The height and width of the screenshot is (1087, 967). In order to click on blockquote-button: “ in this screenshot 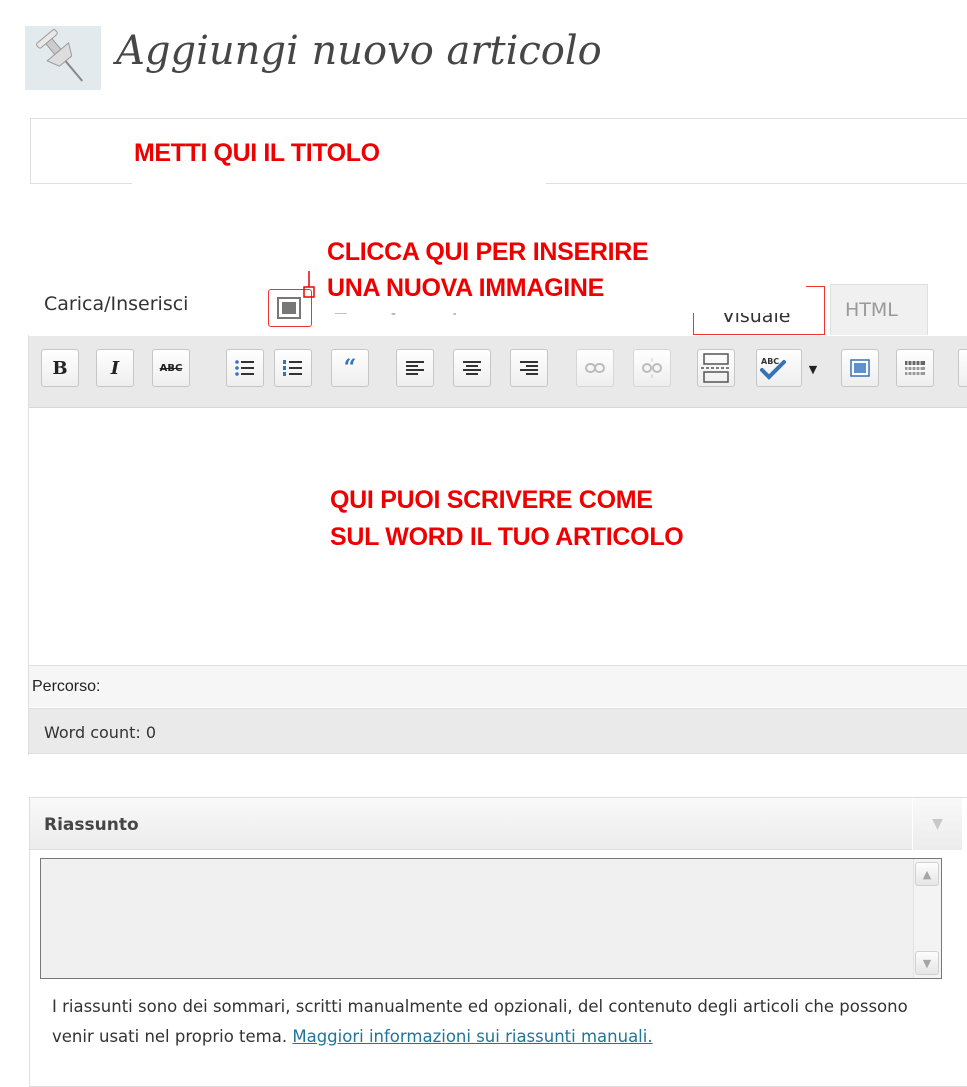, I will do `click(350, 368)`.